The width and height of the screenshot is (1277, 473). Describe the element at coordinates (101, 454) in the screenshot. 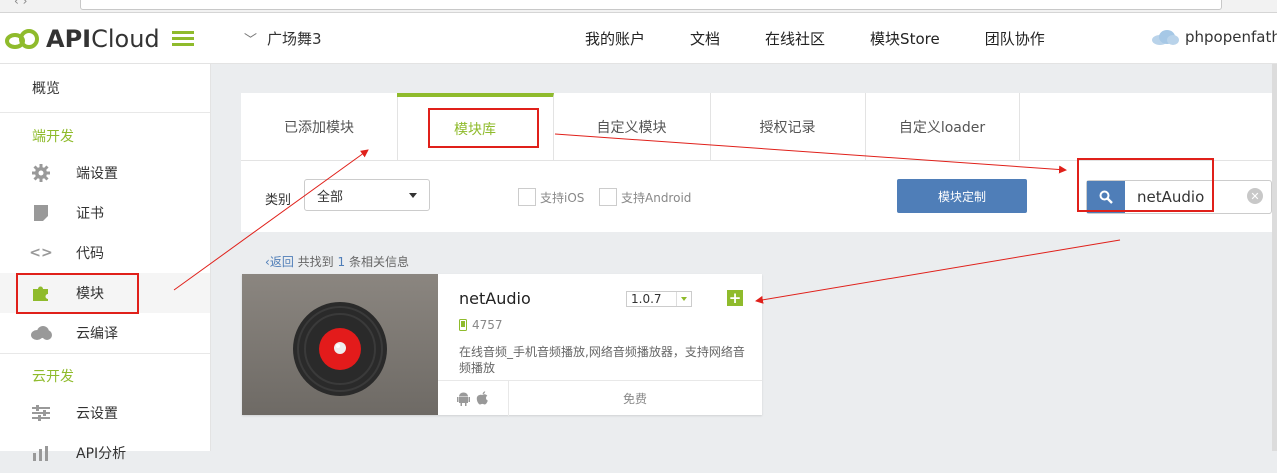

I see `sidebar-item-label: API分析` at that location.